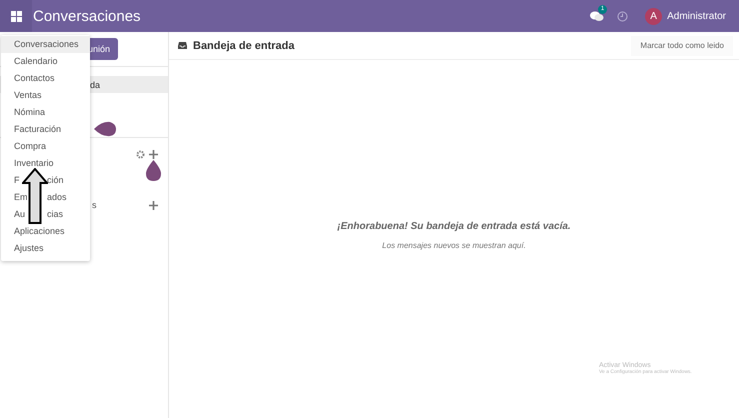 The width and height of the screenshot is (739, 418). Describe the element at coordinates (243, 46) in the screenshot. I see `page-title: Bandeja de entrada` at that location.